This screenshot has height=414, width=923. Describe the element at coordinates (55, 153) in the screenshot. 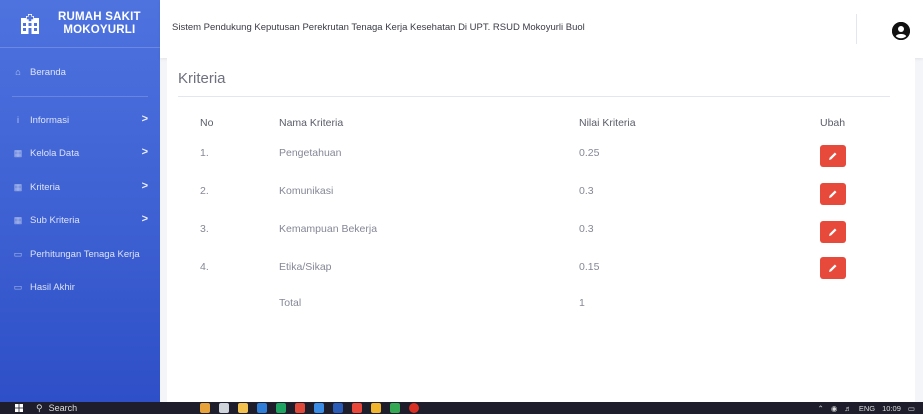

I see `sidebar-item-label: Kelola Data` at that location.